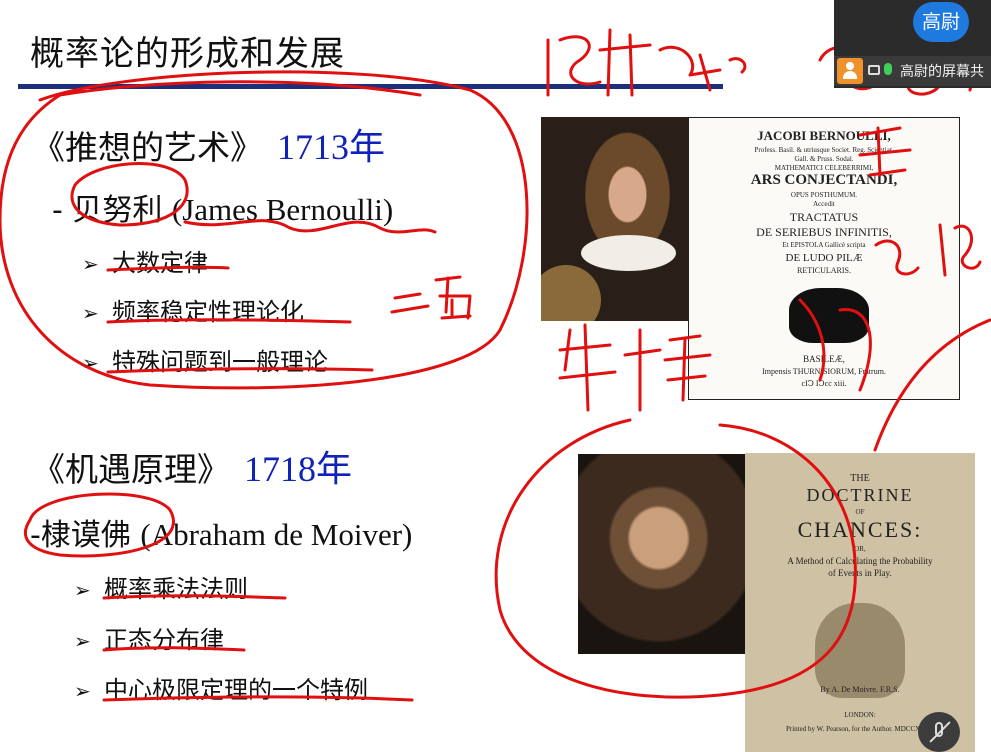  I want to click on ink-curve-right, so click(932, 385).